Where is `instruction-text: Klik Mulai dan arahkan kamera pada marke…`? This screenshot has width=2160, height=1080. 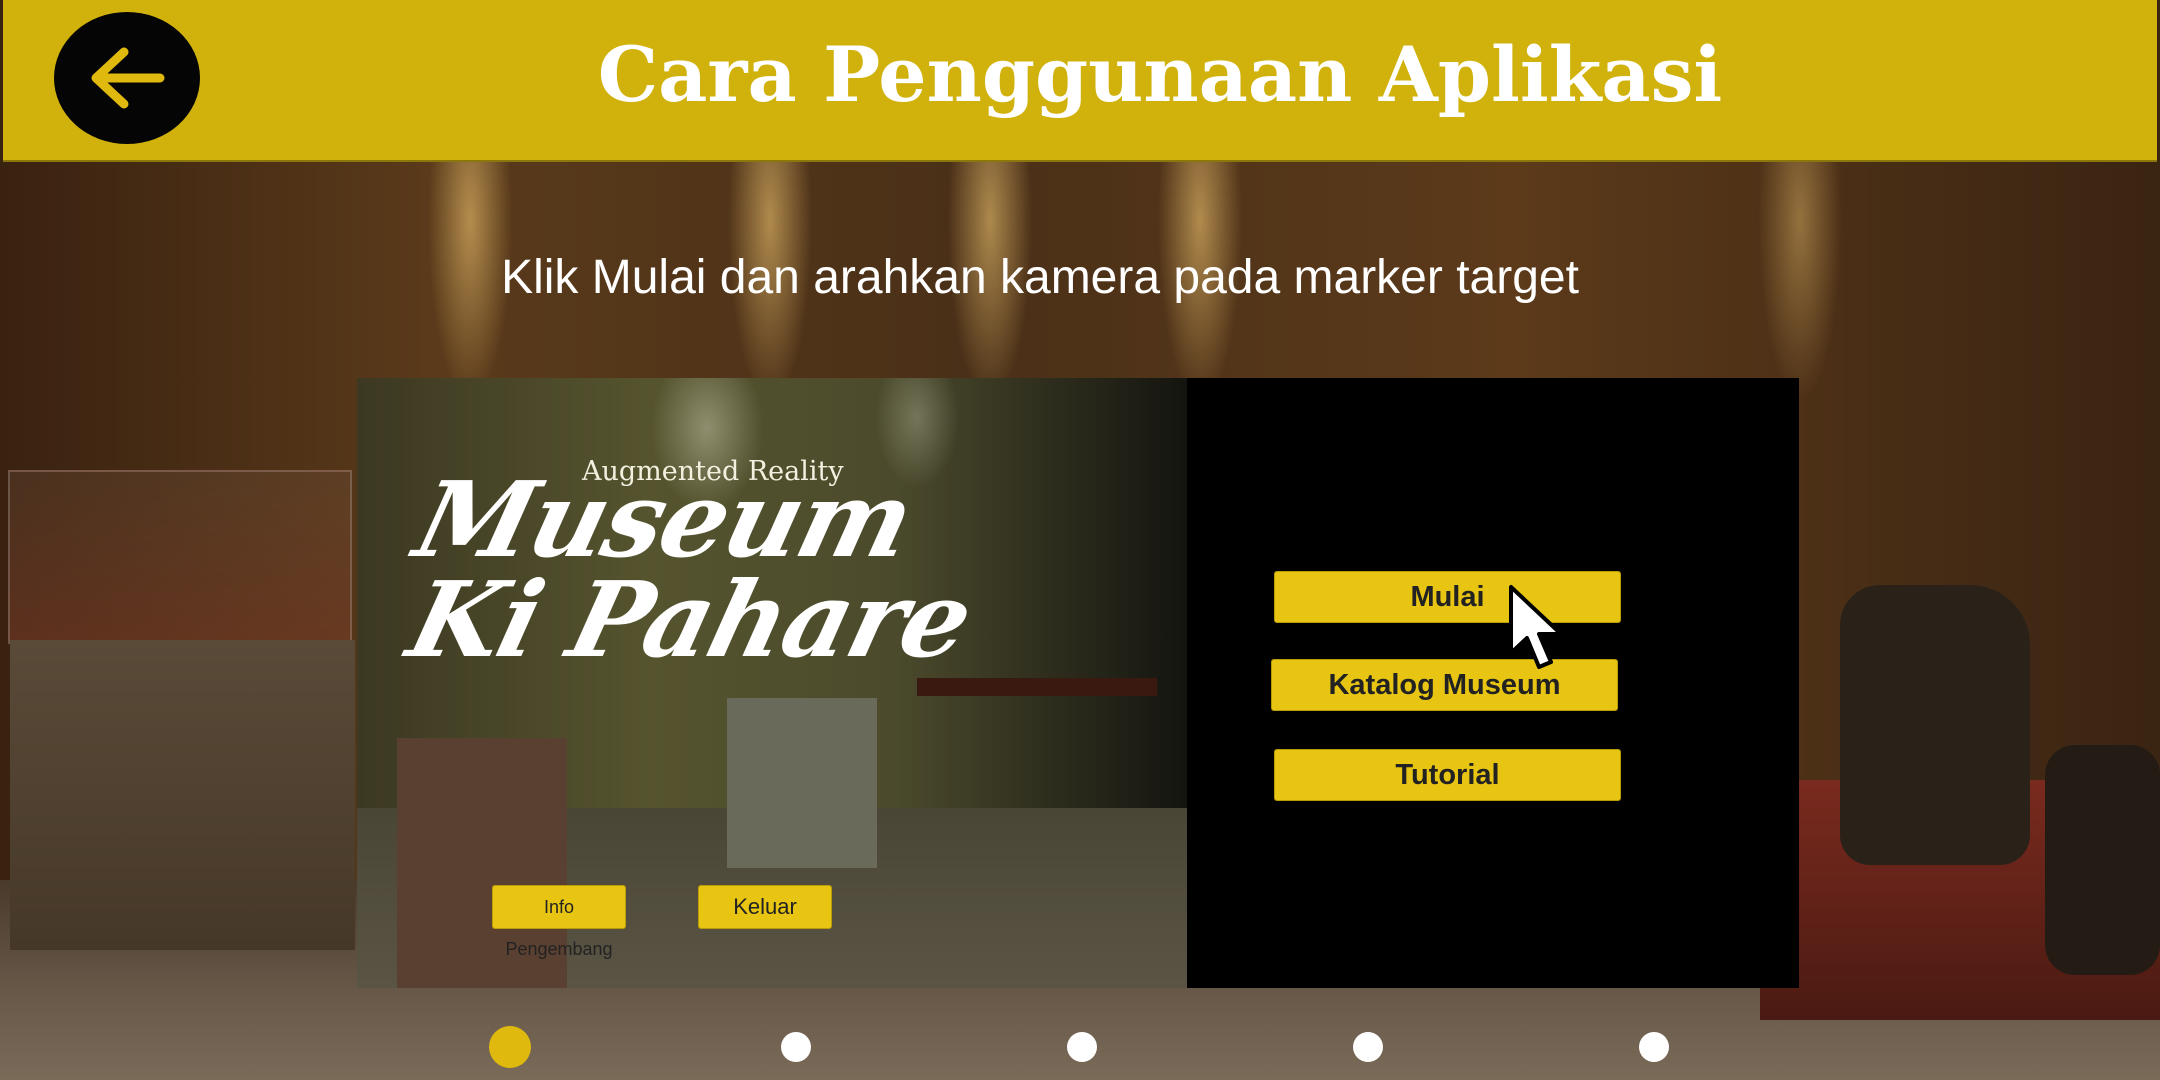
instruction-text: Klik Mulai dan arahkan kamera pada marke… is located at coordinates (1040, 277).